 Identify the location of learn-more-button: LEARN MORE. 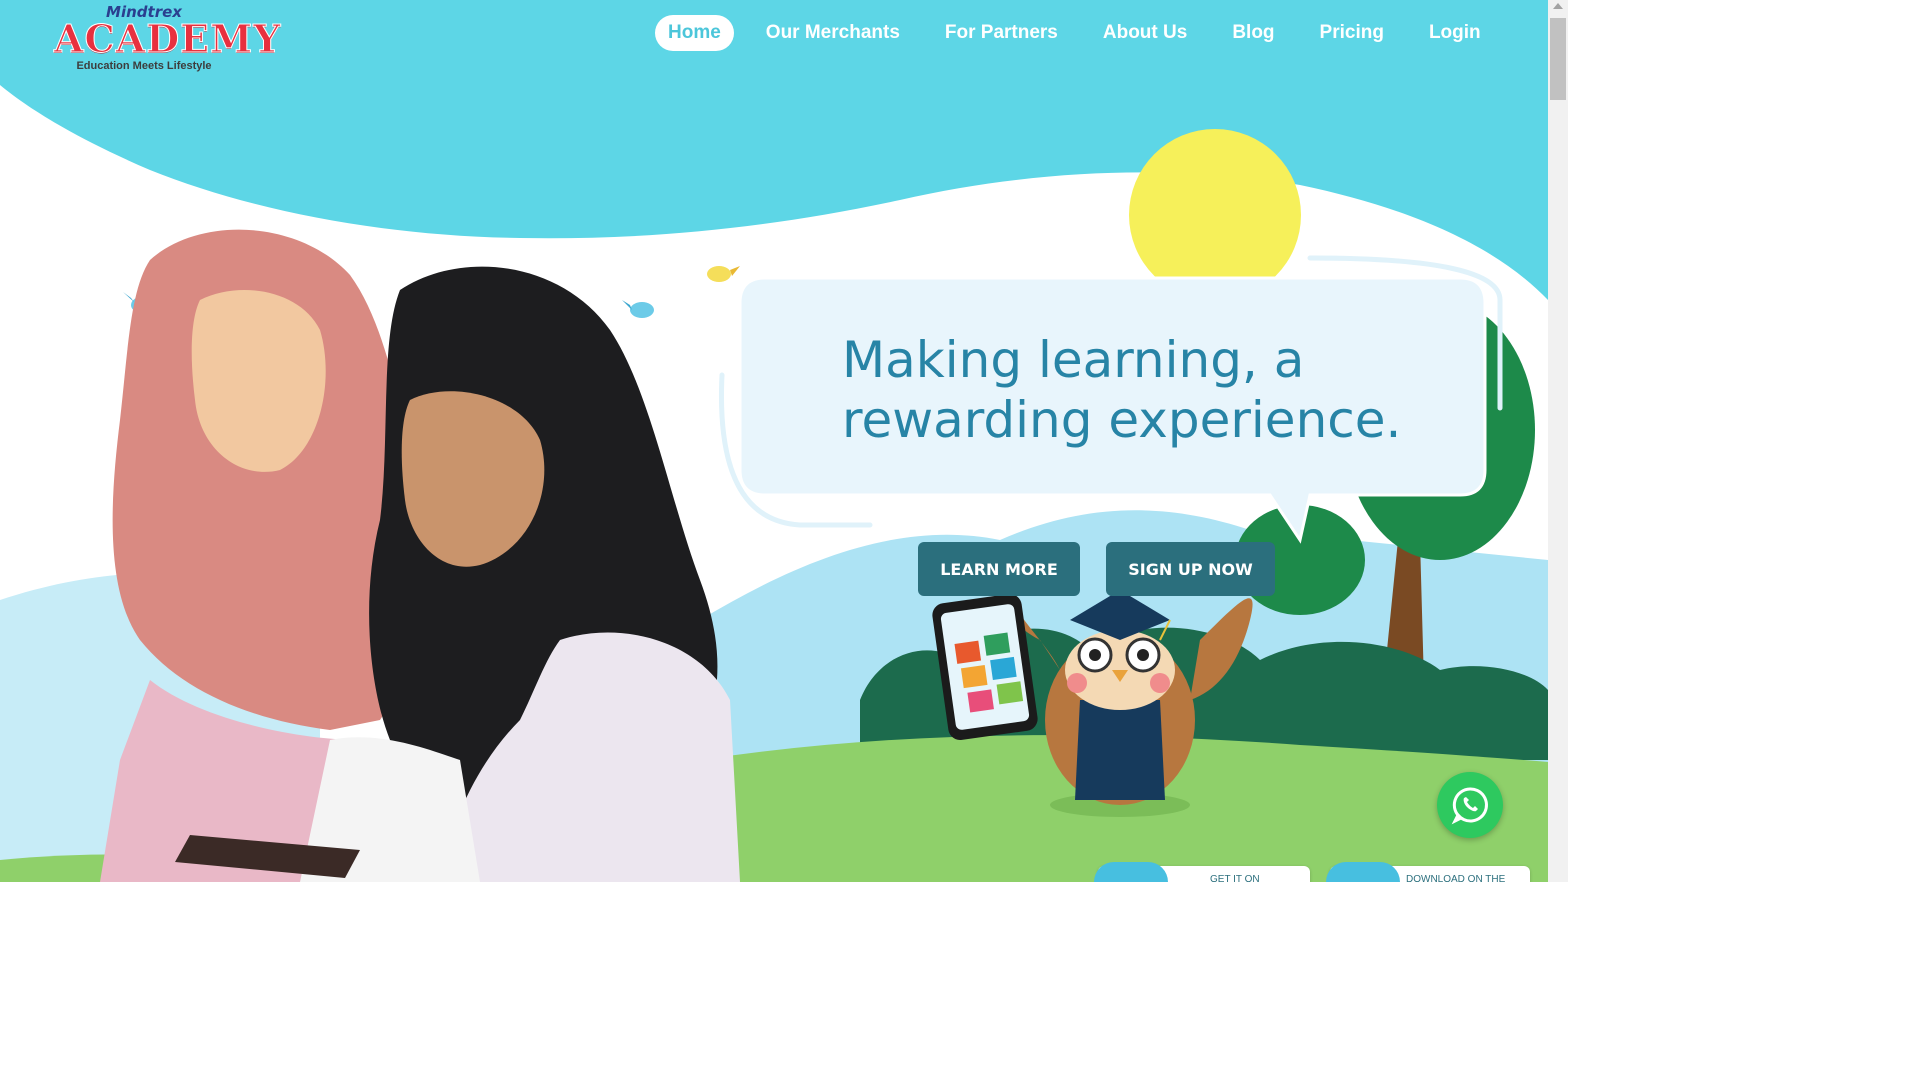
(999, 569).